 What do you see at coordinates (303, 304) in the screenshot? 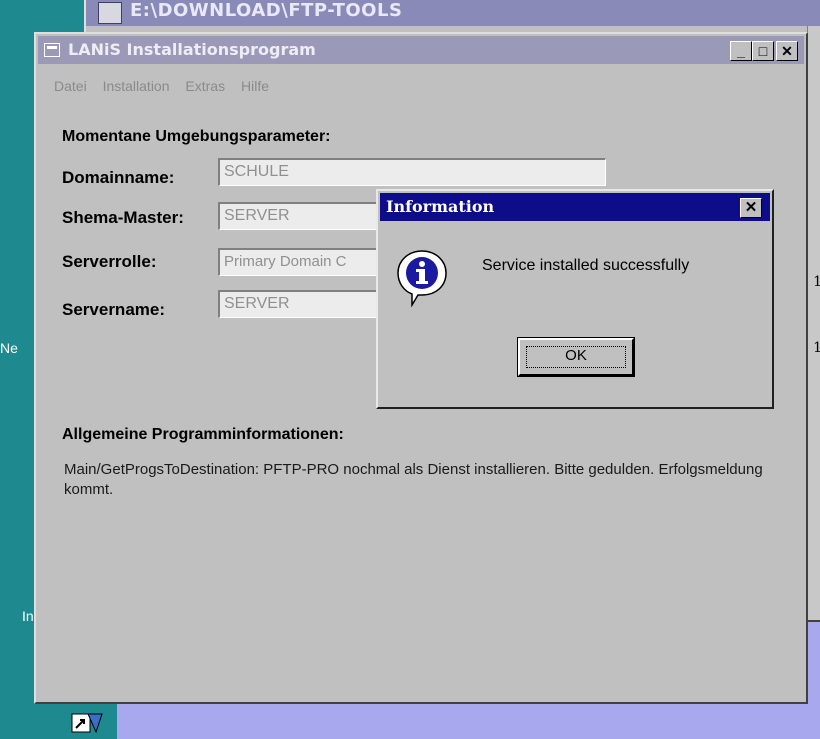
I see `servername-field: SERVER` at bounding box center [303, 304].